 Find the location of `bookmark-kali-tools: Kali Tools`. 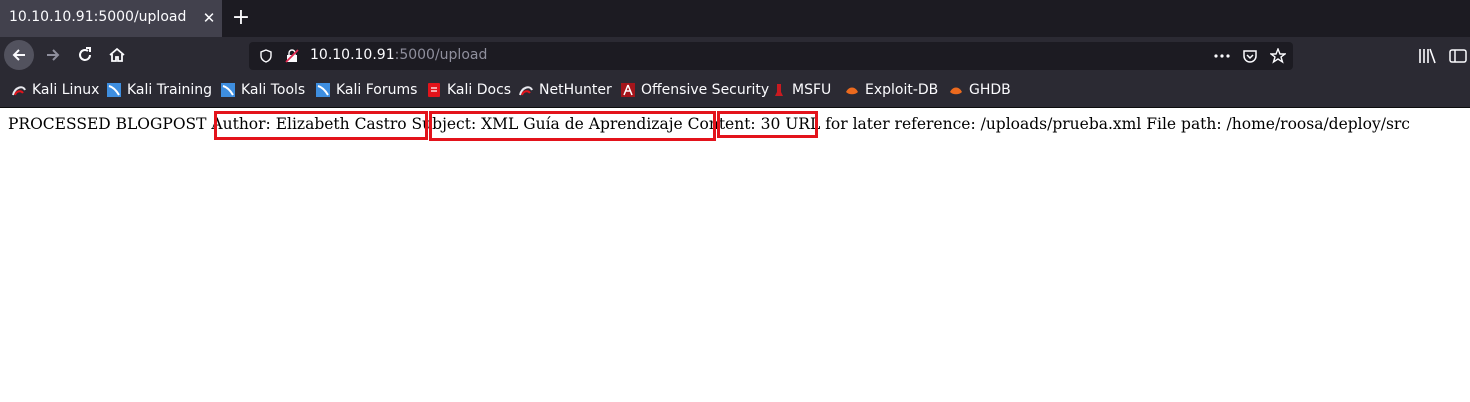

bookmark-kali-tools: Kali Tools is located at coordinates (263, 90).